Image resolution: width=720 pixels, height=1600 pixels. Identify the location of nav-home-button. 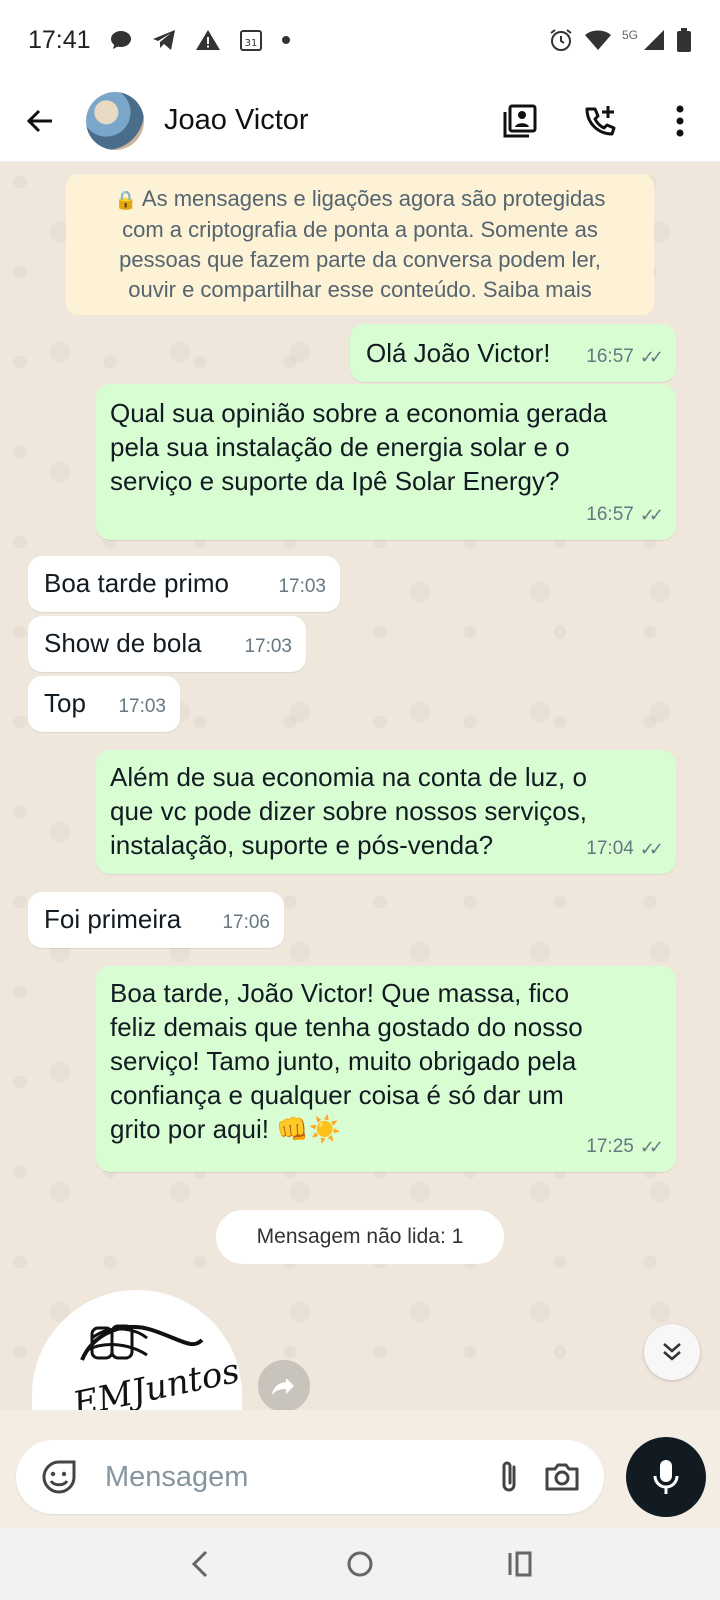
(360, 1564).